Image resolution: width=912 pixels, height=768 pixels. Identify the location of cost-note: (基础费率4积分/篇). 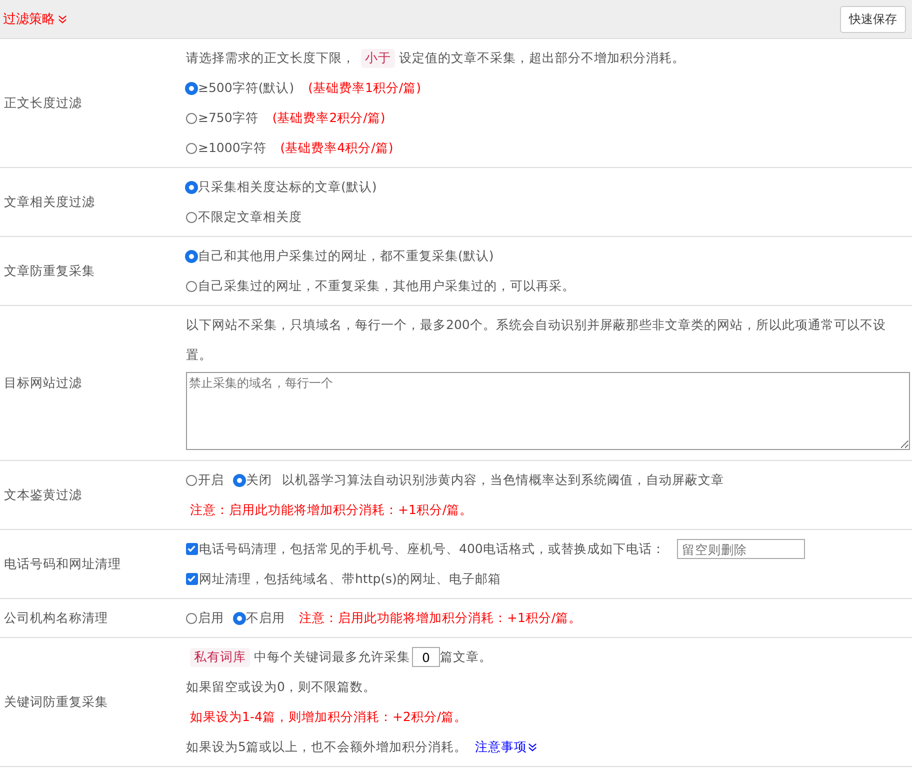
(337, 148).